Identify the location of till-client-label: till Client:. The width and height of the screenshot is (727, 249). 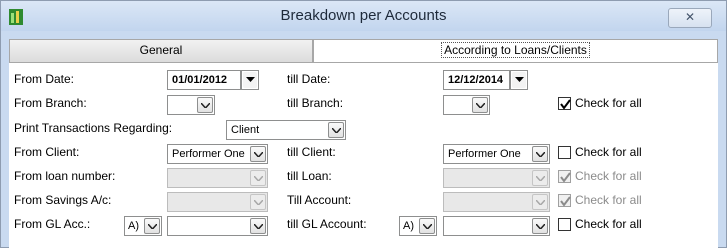
(311, 152).